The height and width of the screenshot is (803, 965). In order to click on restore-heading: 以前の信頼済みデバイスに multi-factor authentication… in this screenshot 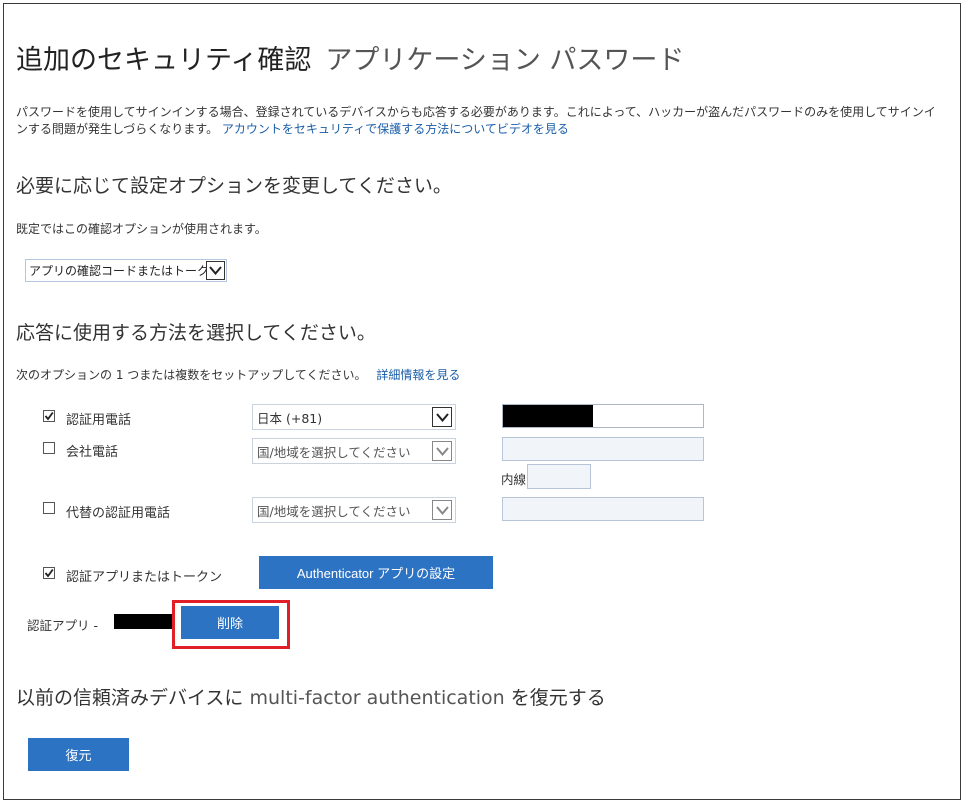, I will do `click(311, 696)`.